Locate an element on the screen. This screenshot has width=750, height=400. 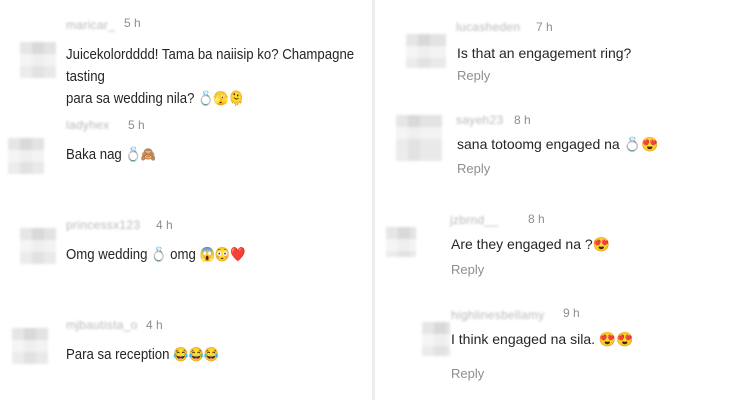
comment-item: mjbautista_o 4 h Para sa reception 😂😂😂 is located at coordinates (185, 355).